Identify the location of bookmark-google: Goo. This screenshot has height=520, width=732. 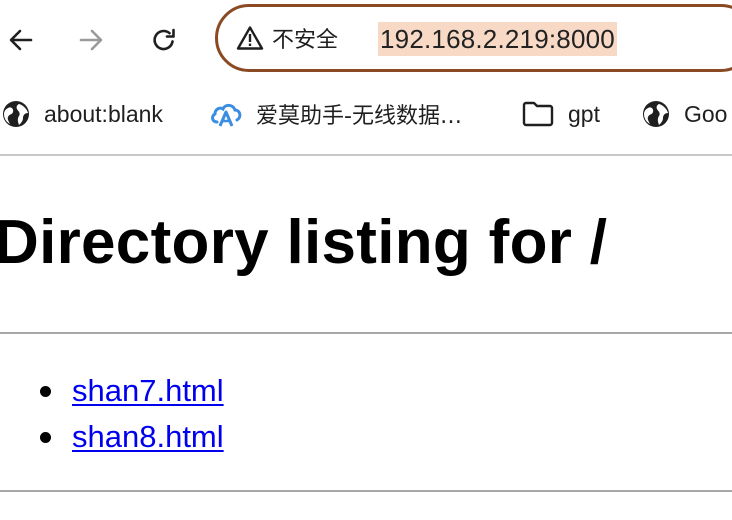
(684, 114).